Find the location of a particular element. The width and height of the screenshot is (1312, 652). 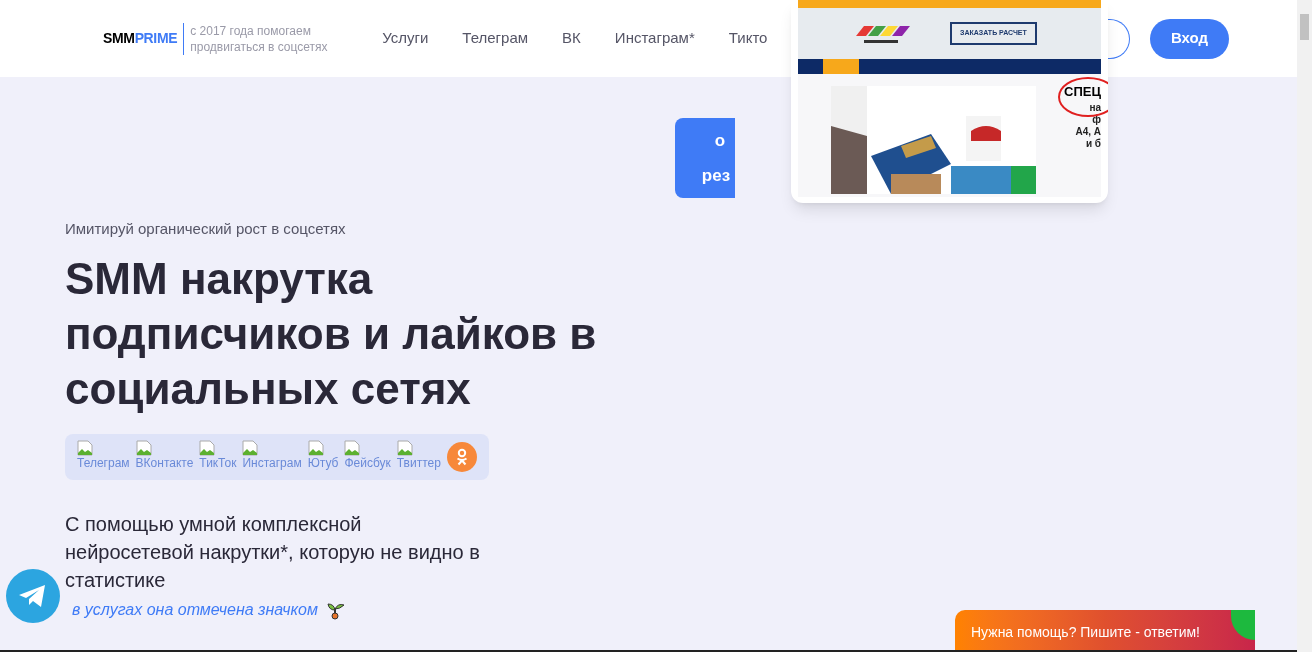

logo: SMMPRIME is located at coordinates (140, 38).